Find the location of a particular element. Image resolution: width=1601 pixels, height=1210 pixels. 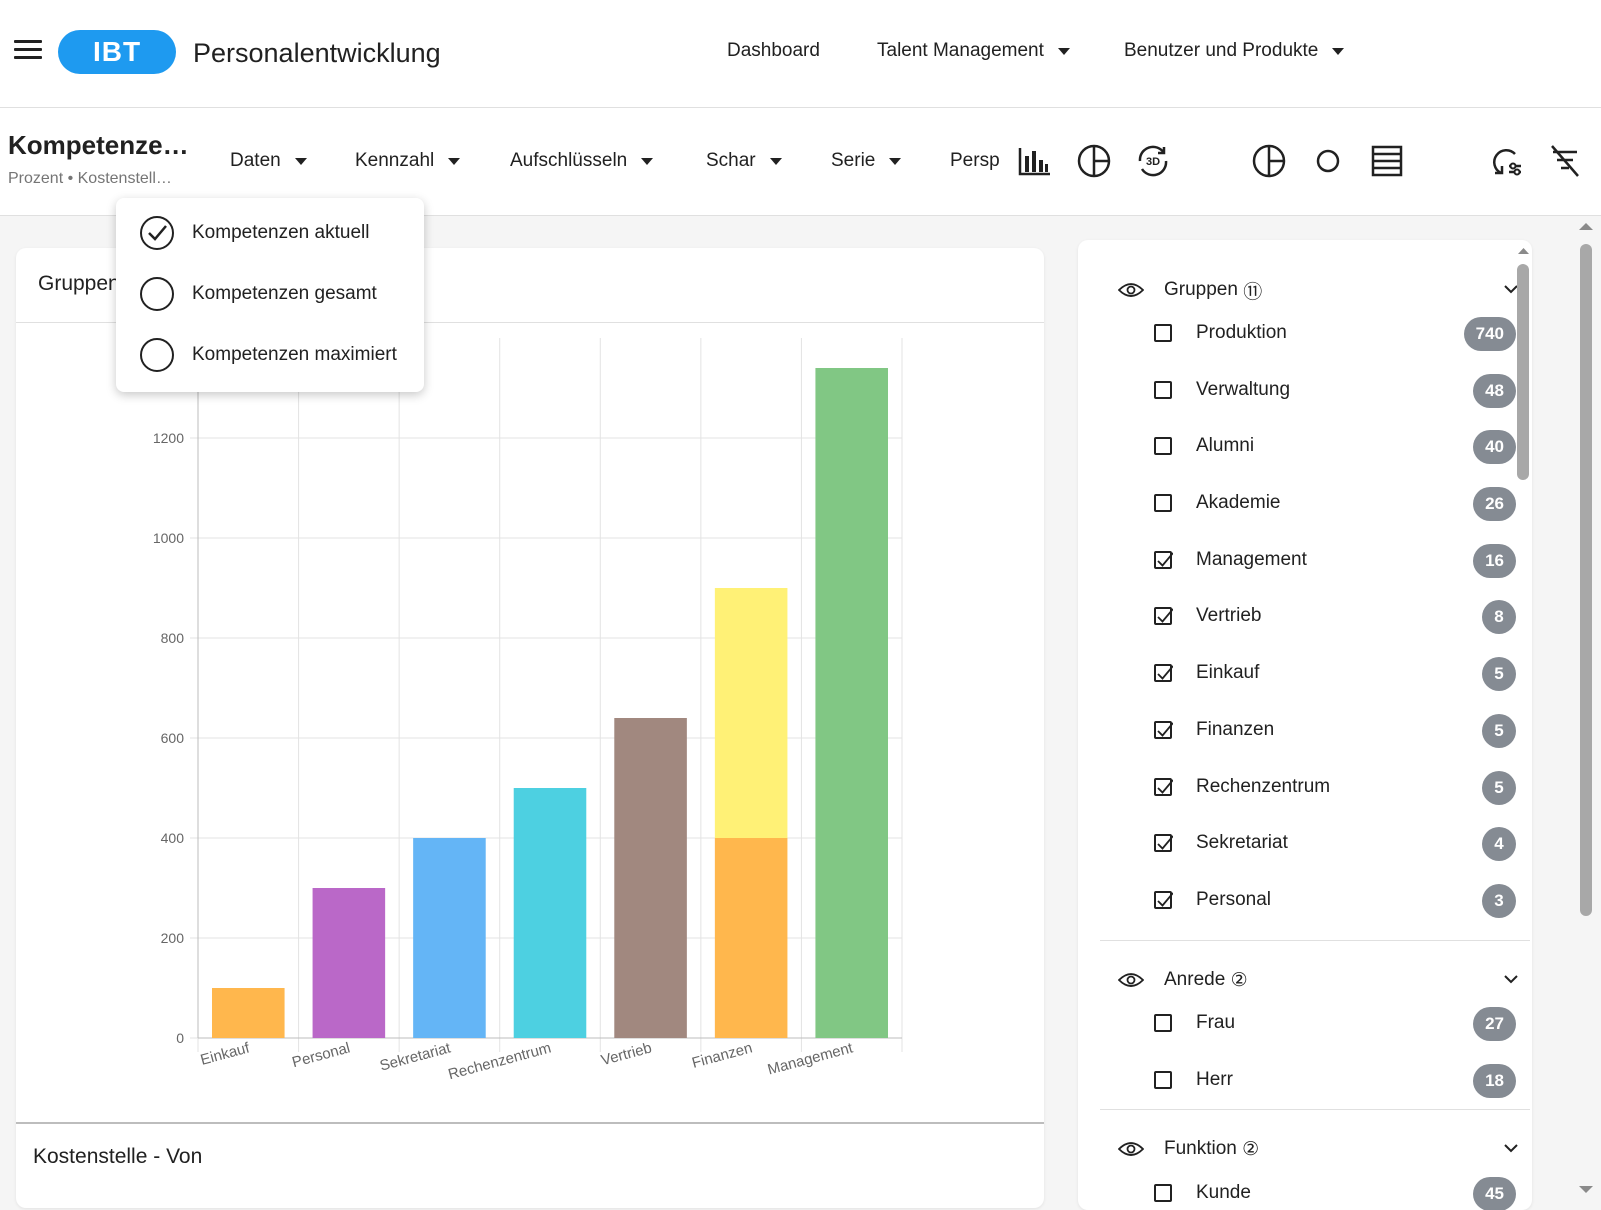

table-view-icon is located at coordinates (1387, 161).